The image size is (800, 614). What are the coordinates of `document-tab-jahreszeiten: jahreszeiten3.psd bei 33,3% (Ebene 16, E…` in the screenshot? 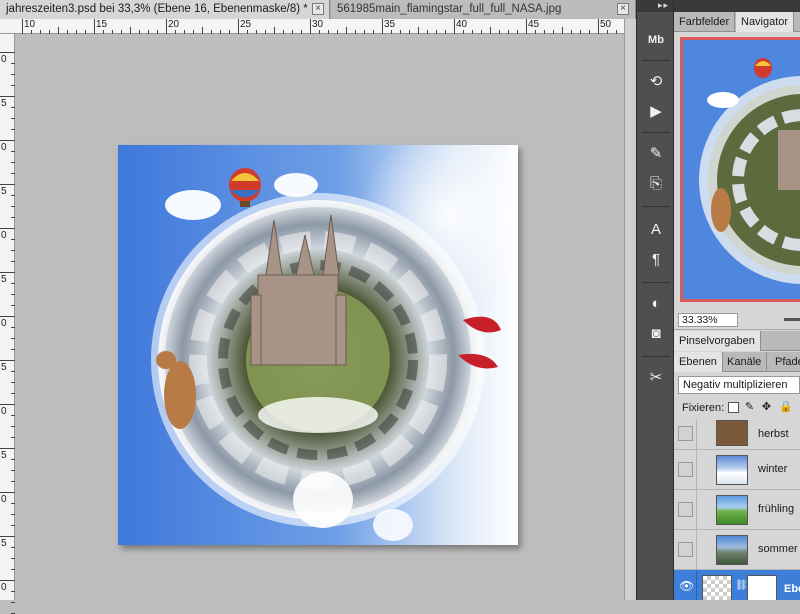 It's located at (165, 9).